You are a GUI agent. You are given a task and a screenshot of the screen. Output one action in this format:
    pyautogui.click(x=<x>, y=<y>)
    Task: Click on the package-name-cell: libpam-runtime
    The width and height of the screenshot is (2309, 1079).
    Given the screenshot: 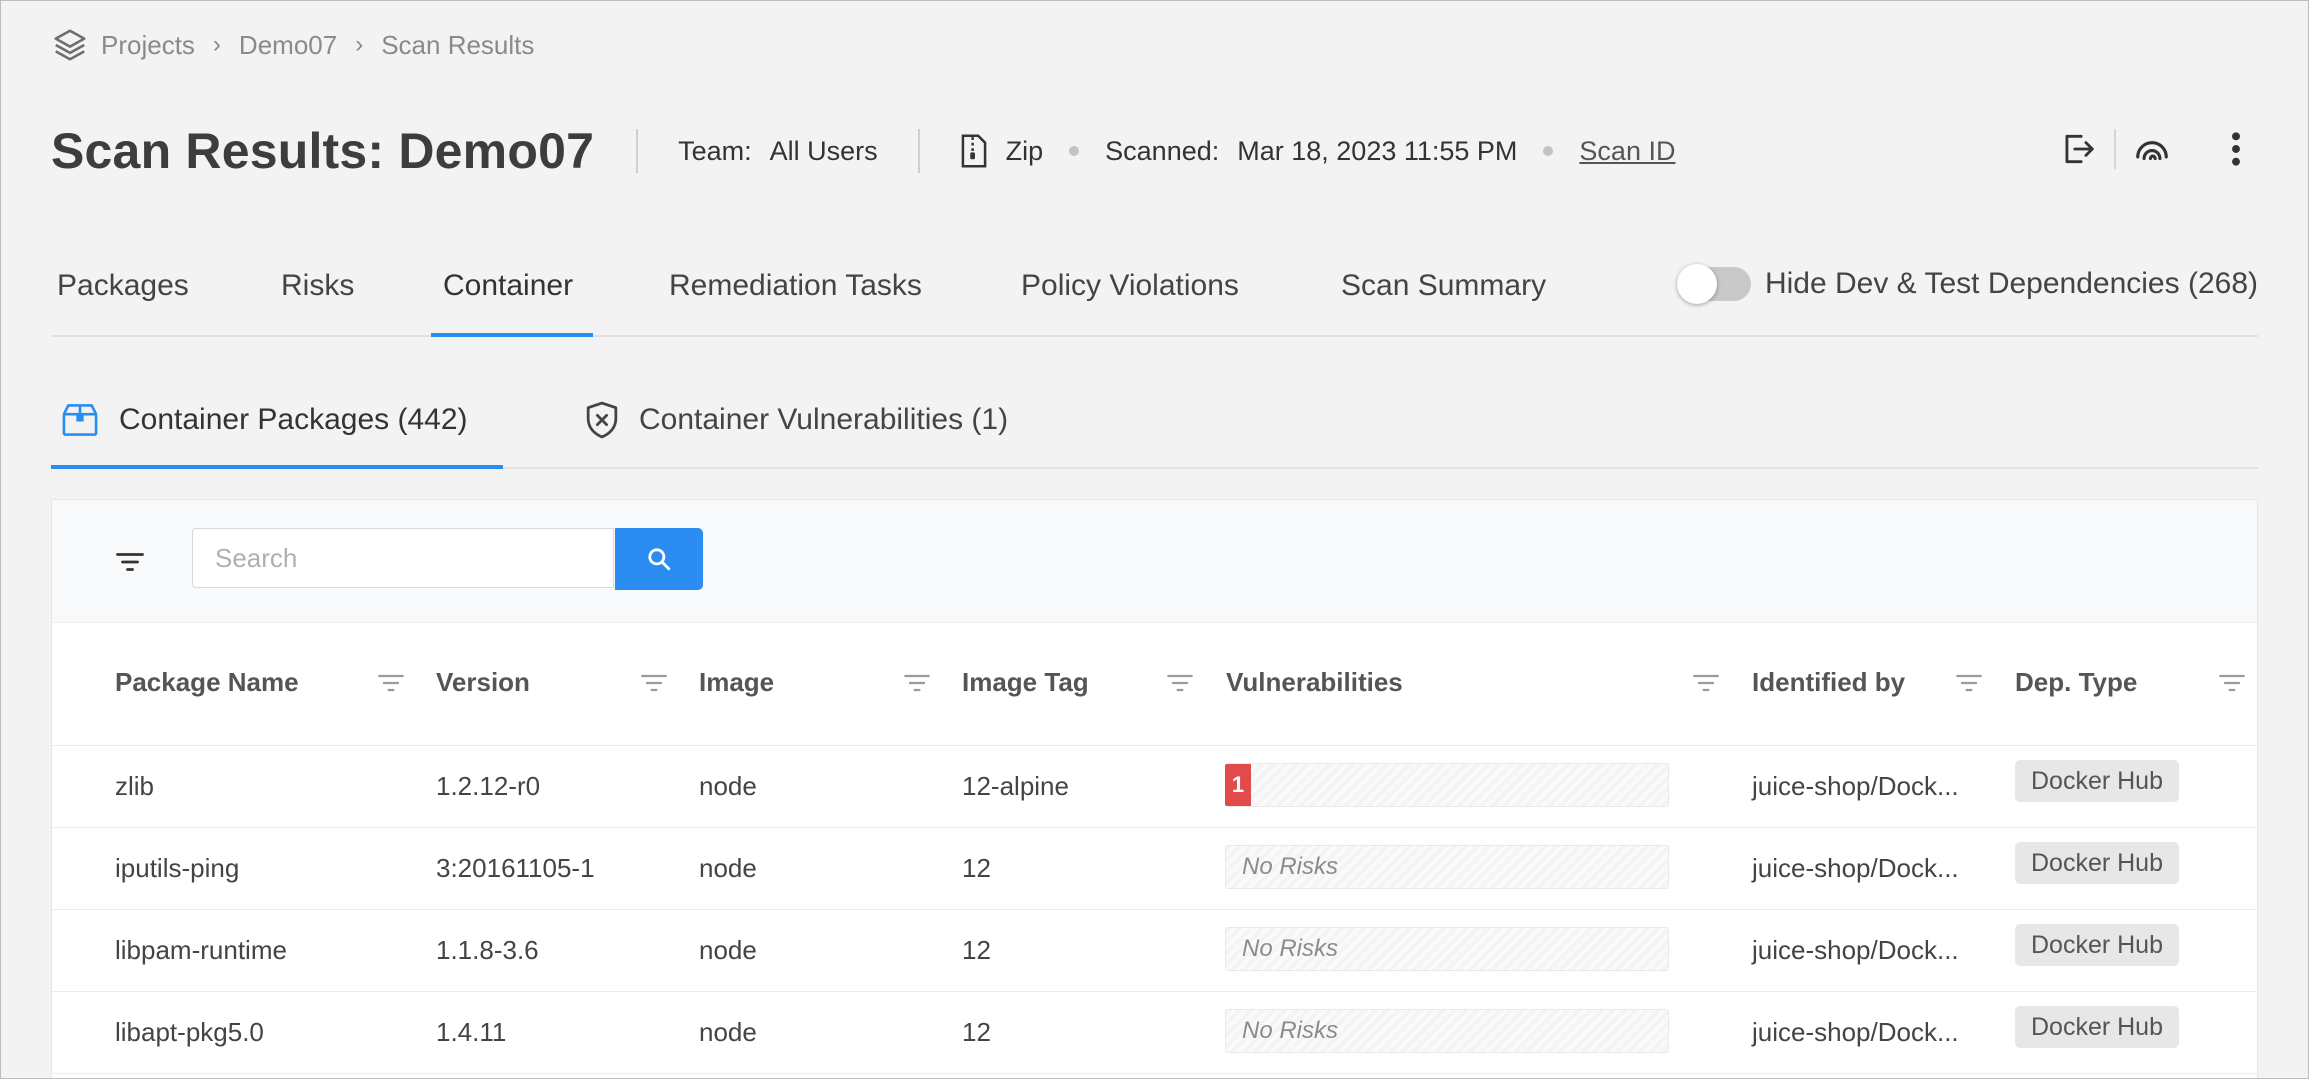 What is the action you would take?
    pyautogui.click(x=201, y=950)
    